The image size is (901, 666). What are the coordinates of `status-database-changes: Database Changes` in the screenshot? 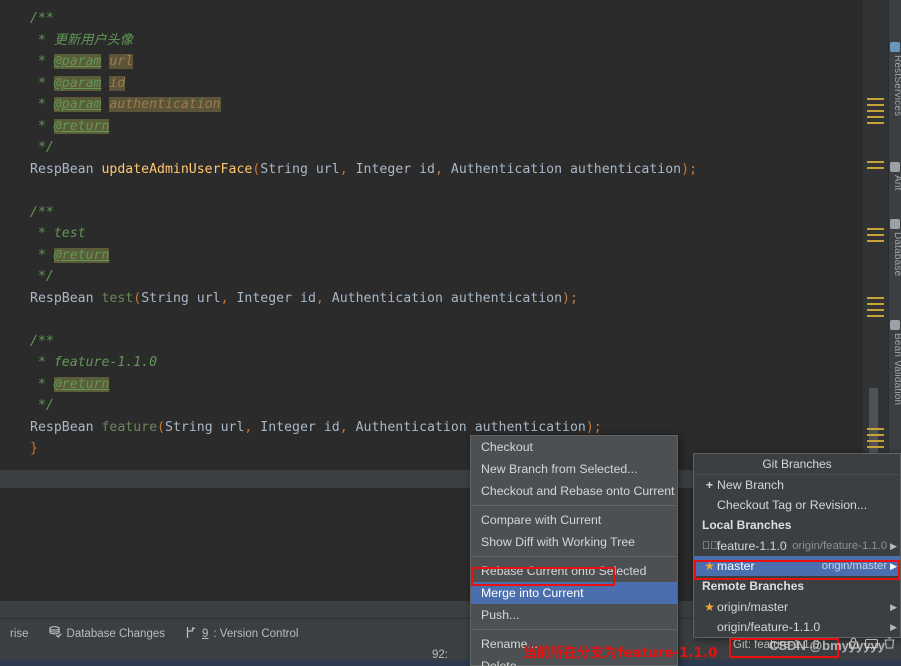 It's located at (107, 633).